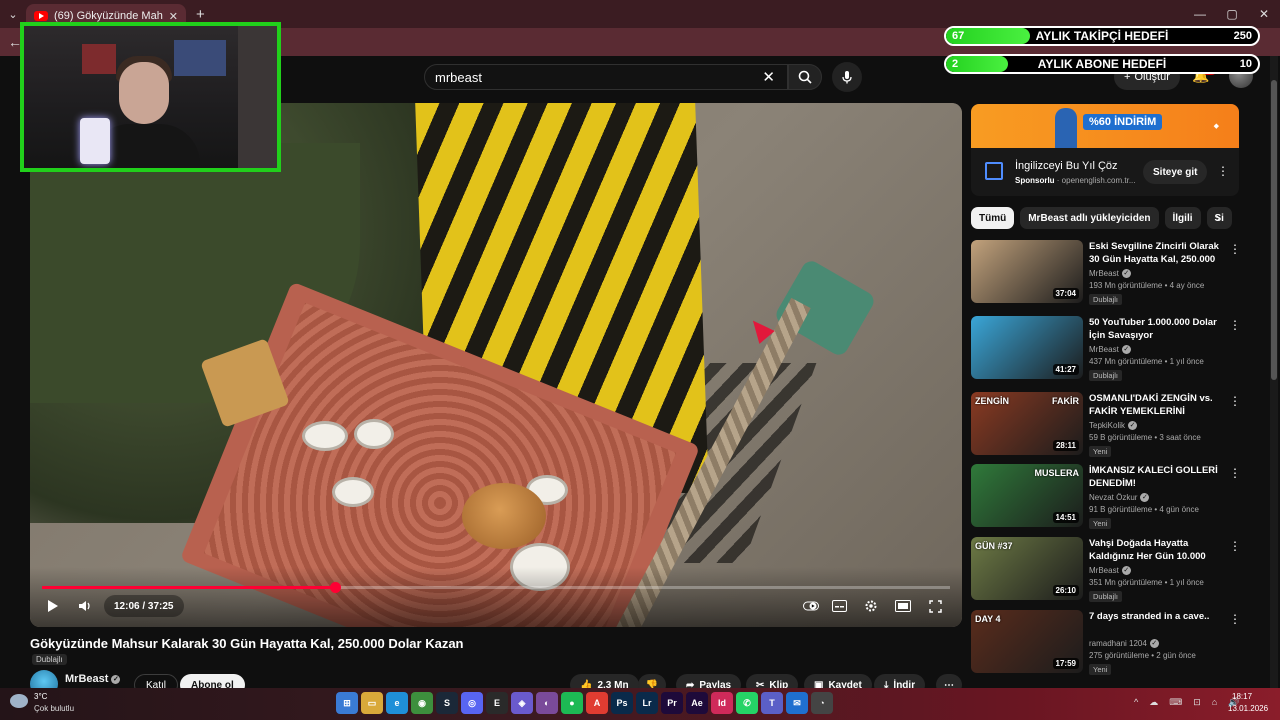  Describe the element at coordinates (1214, 702) in the screenshot. I see `tray-icon: ⌂` at that location.